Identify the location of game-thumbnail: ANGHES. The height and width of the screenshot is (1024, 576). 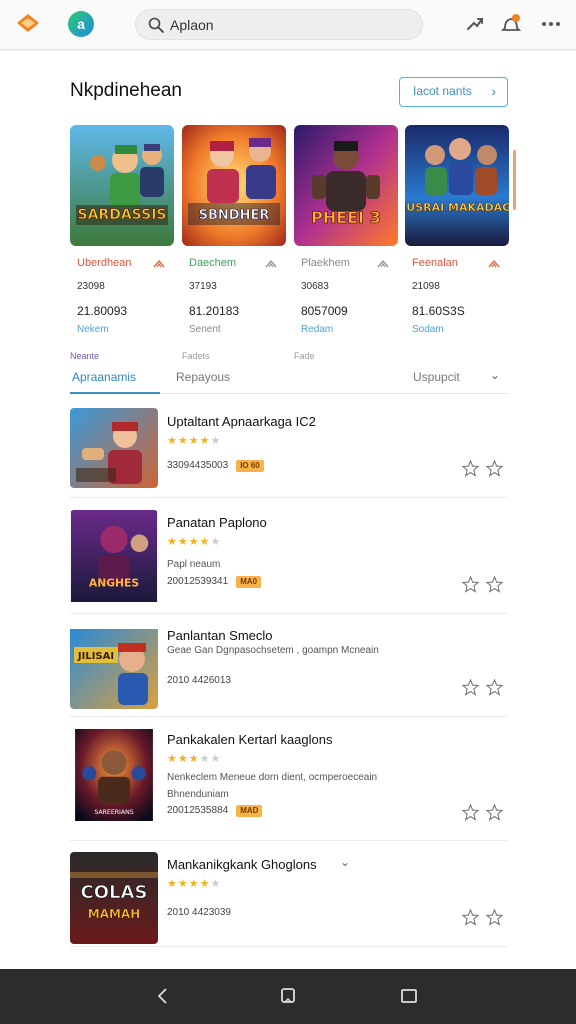
(114, 557).